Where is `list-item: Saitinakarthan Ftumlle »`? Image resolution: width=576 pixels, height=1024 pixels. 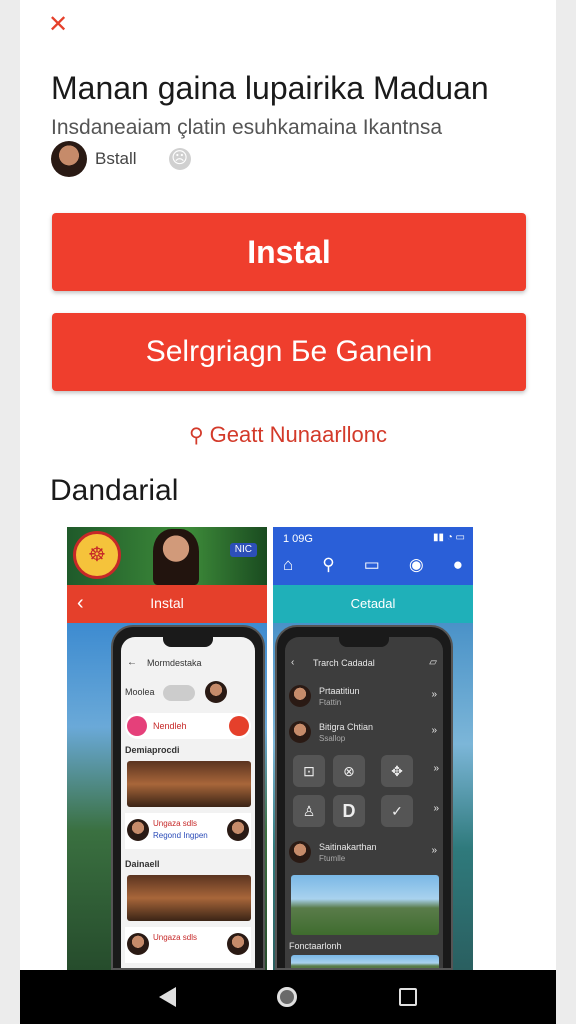 list-item: Saitinakarthan Ftumlle » is located at coordinates (364, 852).